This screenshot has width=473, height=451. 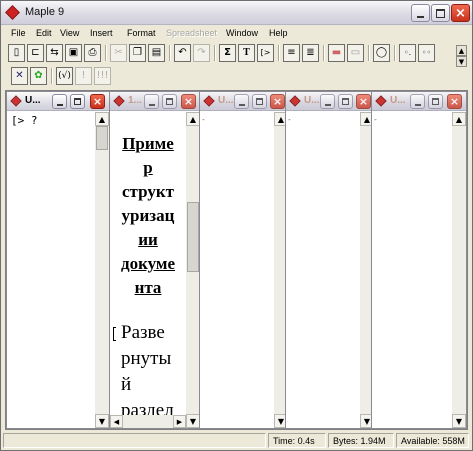 I want to click on worksheet-2-horizontal-scrollbar: ◀ ▶, so click(x=148, y=421).